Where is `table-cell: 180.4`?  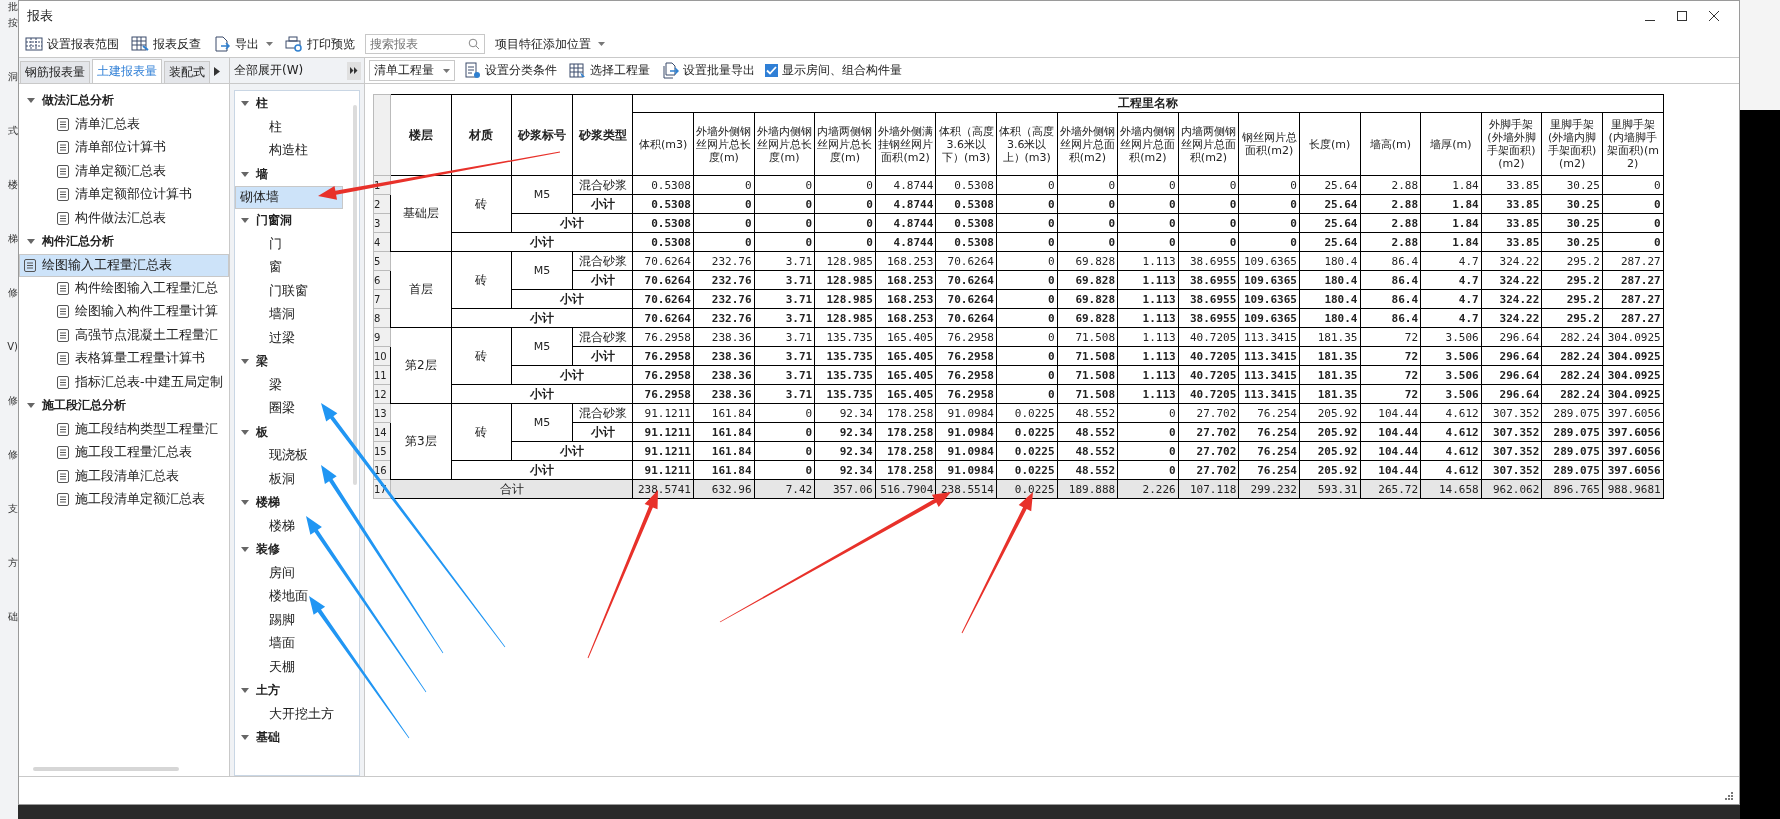
table-cell: 180.4 is located at coordinates (1329, 318).